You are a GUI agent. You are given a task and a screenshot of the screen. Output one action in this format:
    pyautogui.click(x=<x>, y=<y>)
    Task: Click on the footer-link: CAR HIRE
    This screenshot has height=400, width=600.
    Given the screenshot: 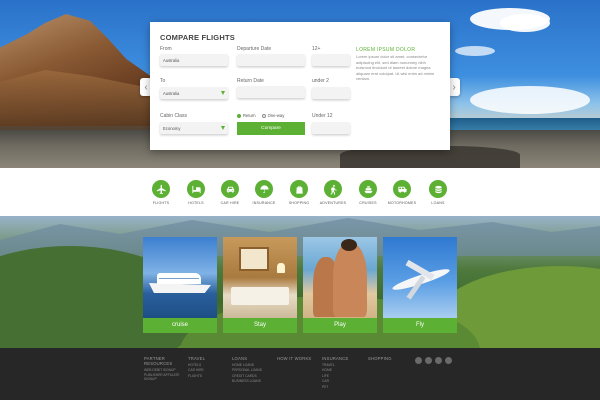 What is the action you would take?
    pyautogui.click(x=206, y=370)
    